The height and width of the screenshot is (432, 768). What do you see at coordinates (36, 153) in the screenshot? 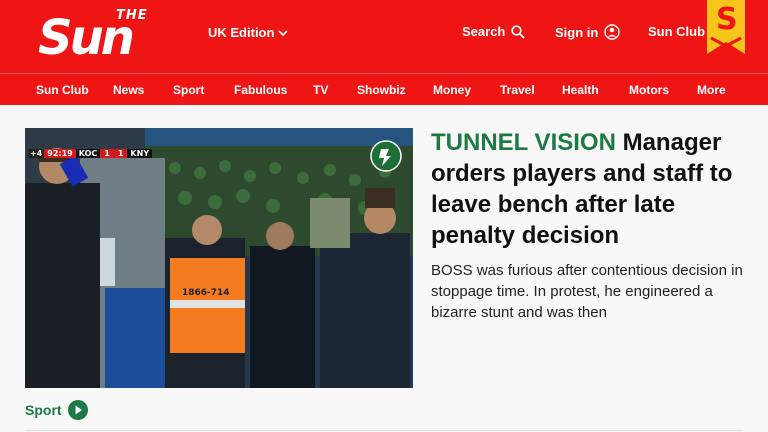
I see `score-prefix: +4` at bounding box center [36, 153].